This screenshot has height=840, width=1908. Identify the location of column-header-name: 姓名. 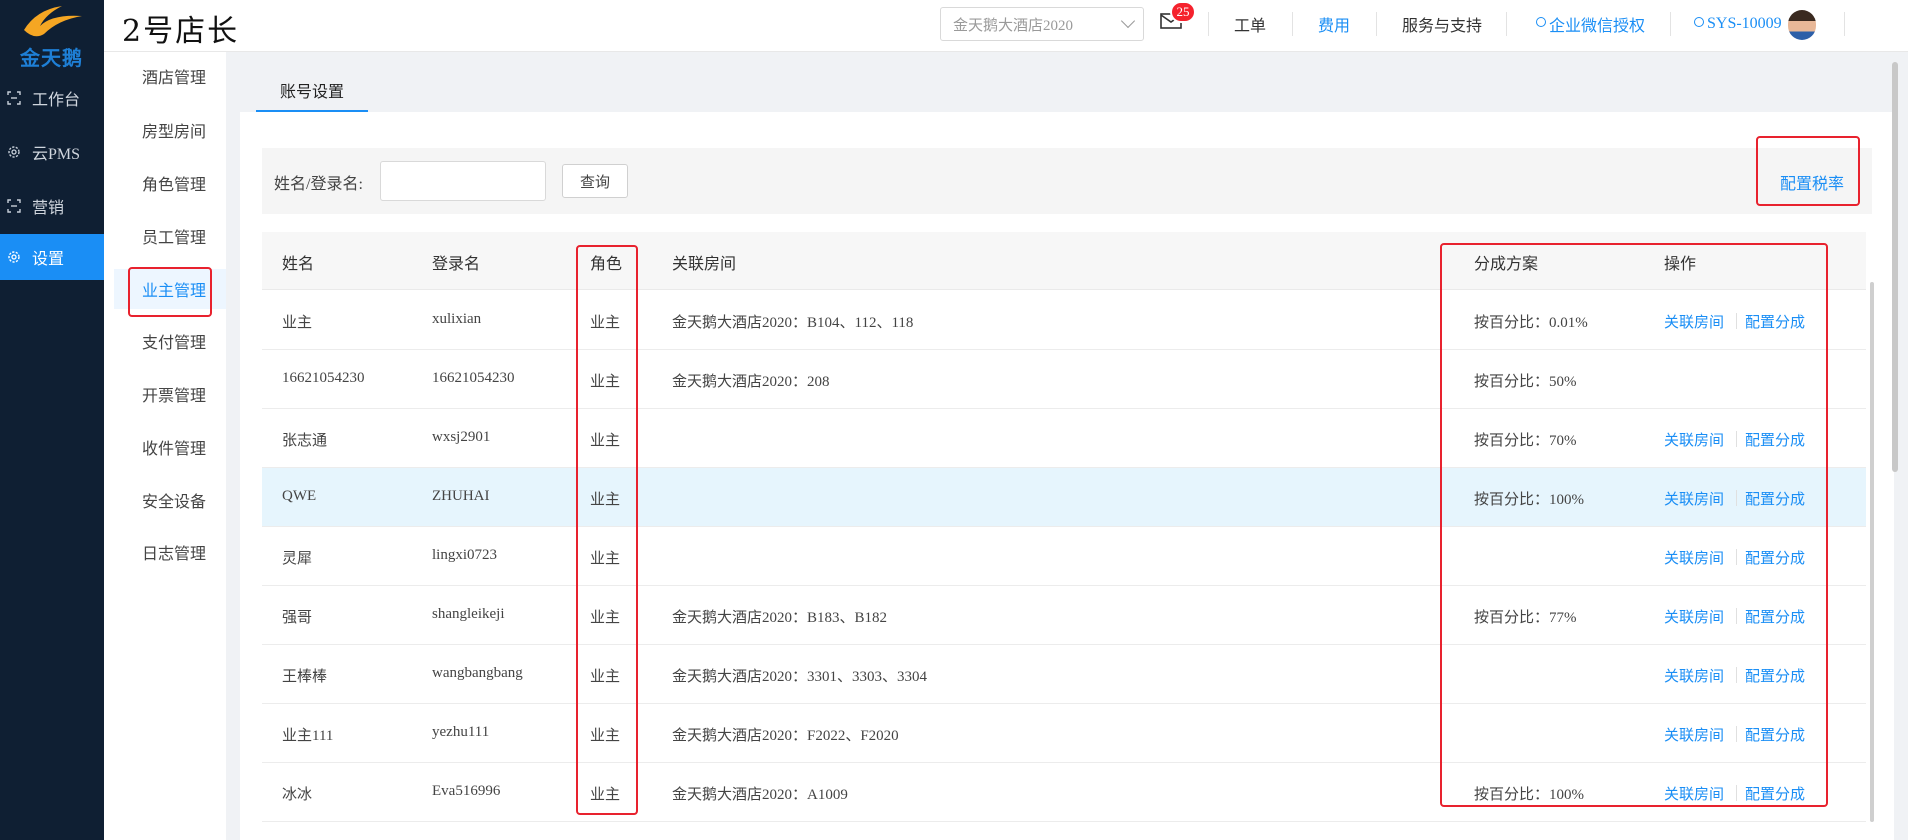
(298, 264).